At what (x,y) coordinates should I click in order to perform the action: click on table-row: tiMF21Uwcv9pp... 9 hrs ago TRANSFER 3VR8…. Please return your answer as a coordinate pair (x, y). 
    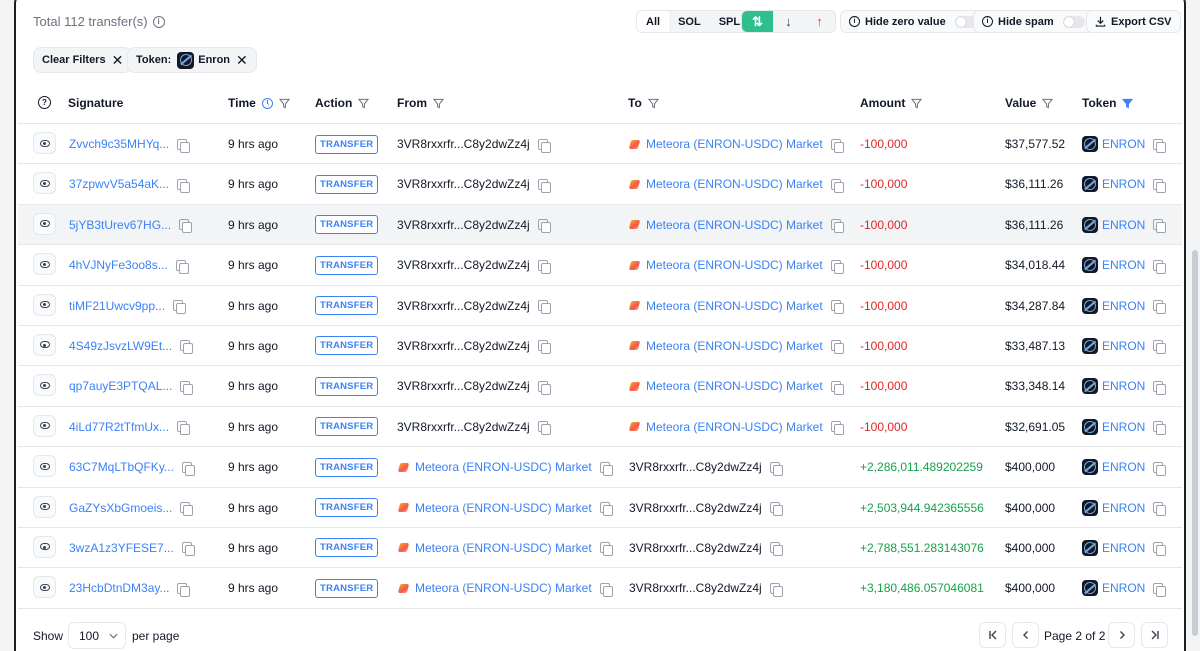
    Looking at the image, I should click on (600, 306).